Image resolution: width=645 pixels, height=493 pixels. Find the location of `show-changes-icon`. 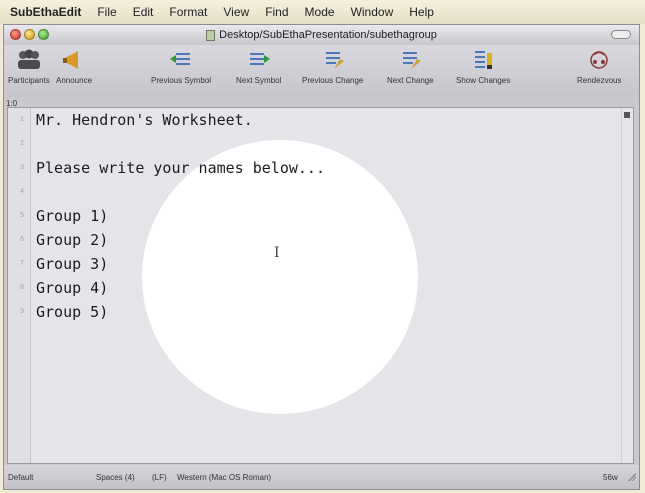

show-changes-icon is located at coordinates (484, 60).